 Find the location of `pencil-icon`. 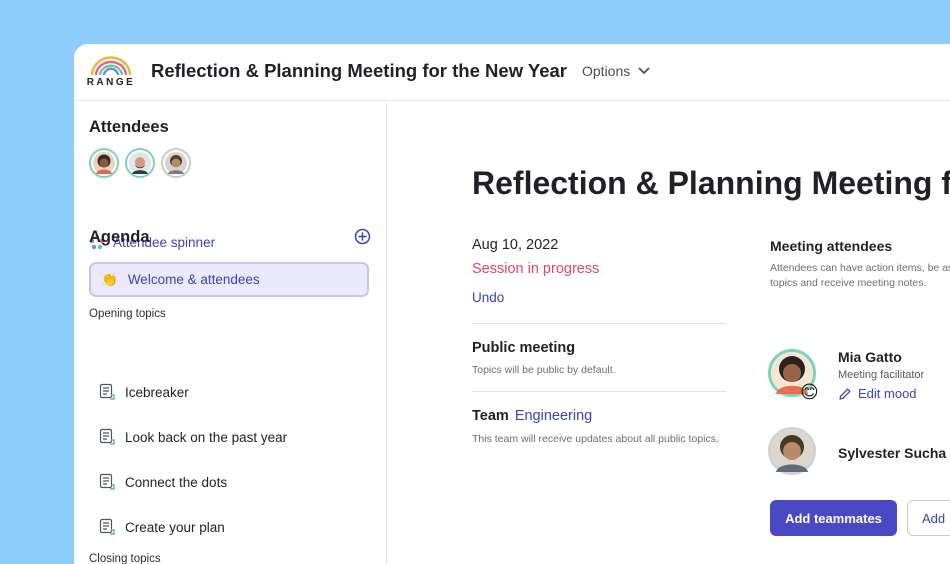

pencil-icon is located at coordinates (845, 394).